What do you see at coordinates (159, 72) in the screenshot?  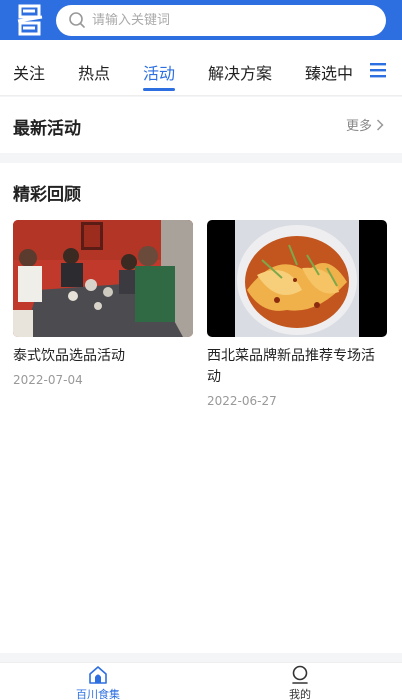 I see `tab-activity: 活动` at bounding box center [159, 72].